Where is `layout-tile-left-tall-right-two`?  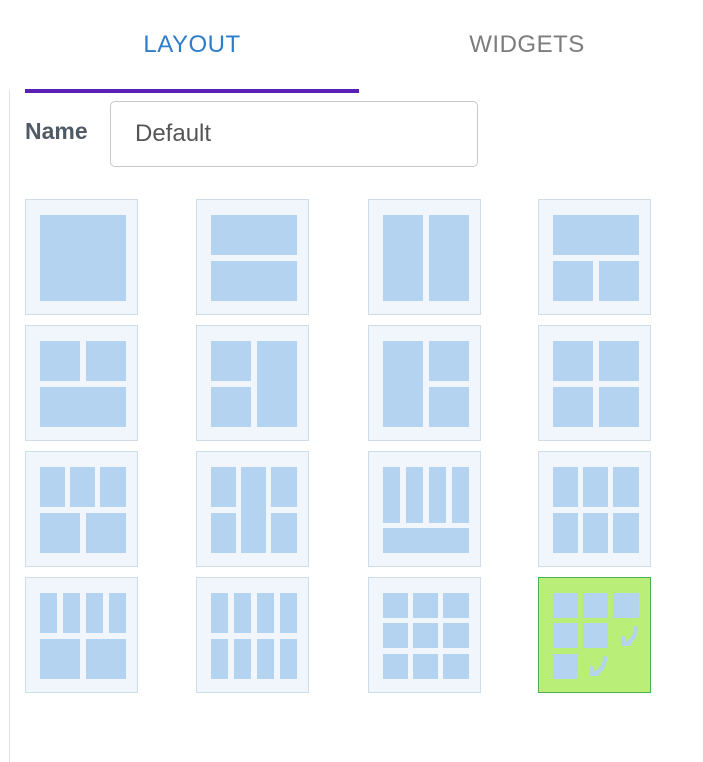 layout-tile-left-tall-right-two is located at coordinates (424, 383).